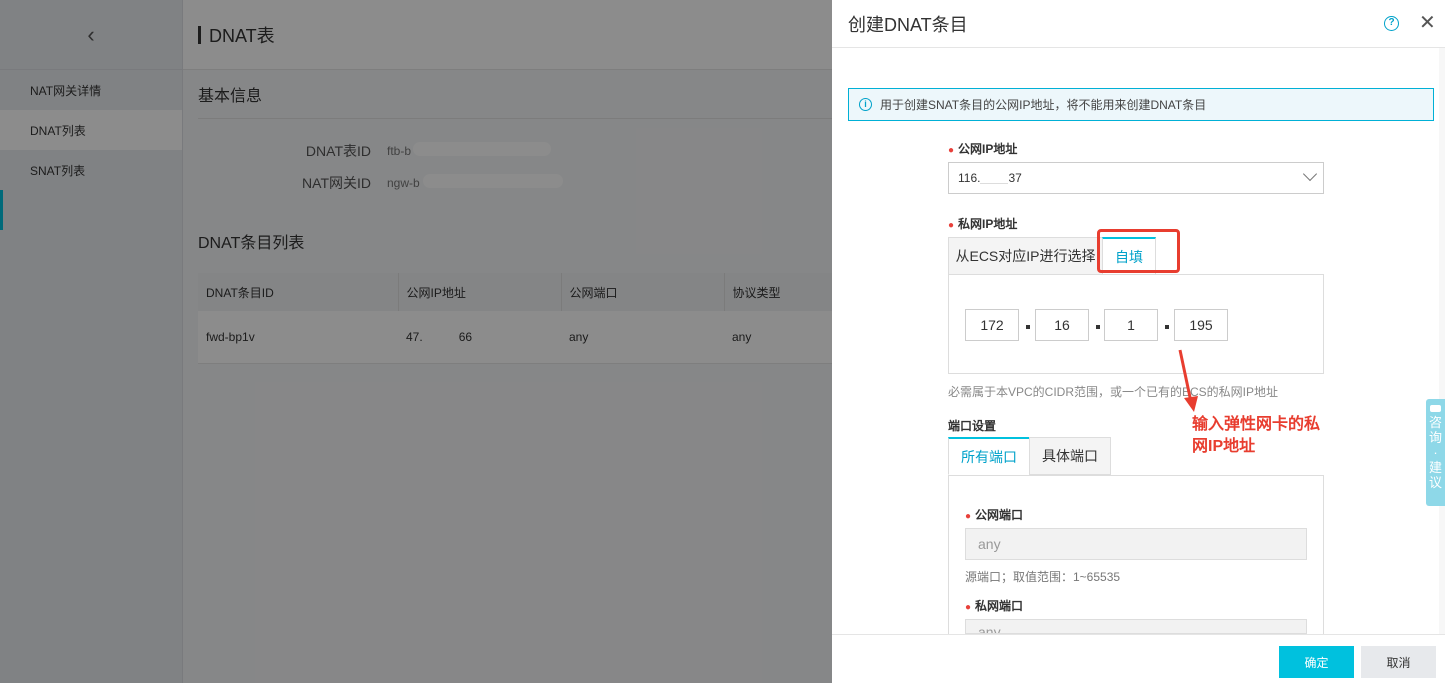 The height and width of the screenshot is (683, 1445). Describe the element at coordinates (1256, 436) in the screenshot. I see `annotation-text: 输入弹性网卡的私 网IP地址` at that location.